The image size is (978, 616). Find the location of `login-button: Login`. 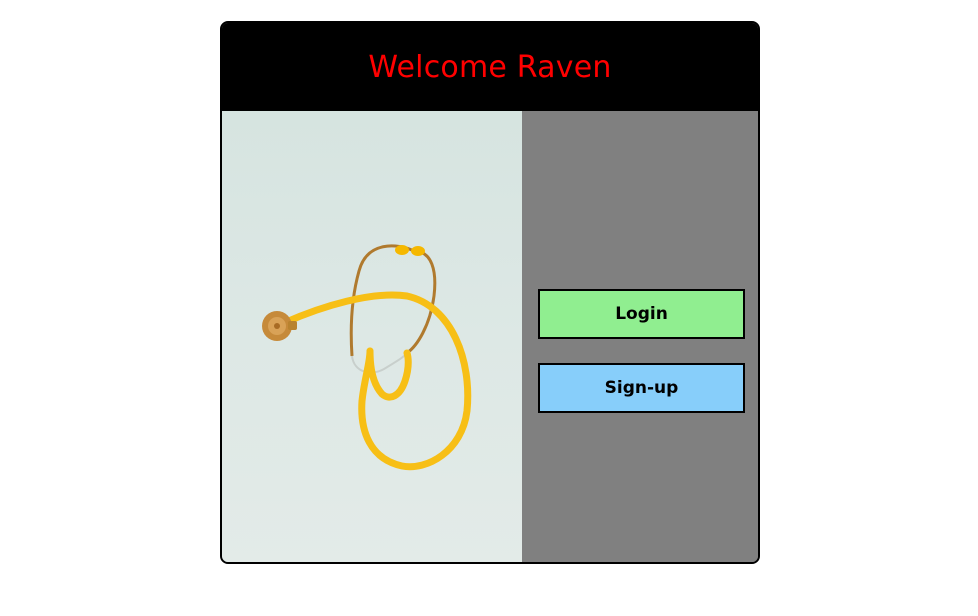

login-button: Login is located at coordinates (641, 314).